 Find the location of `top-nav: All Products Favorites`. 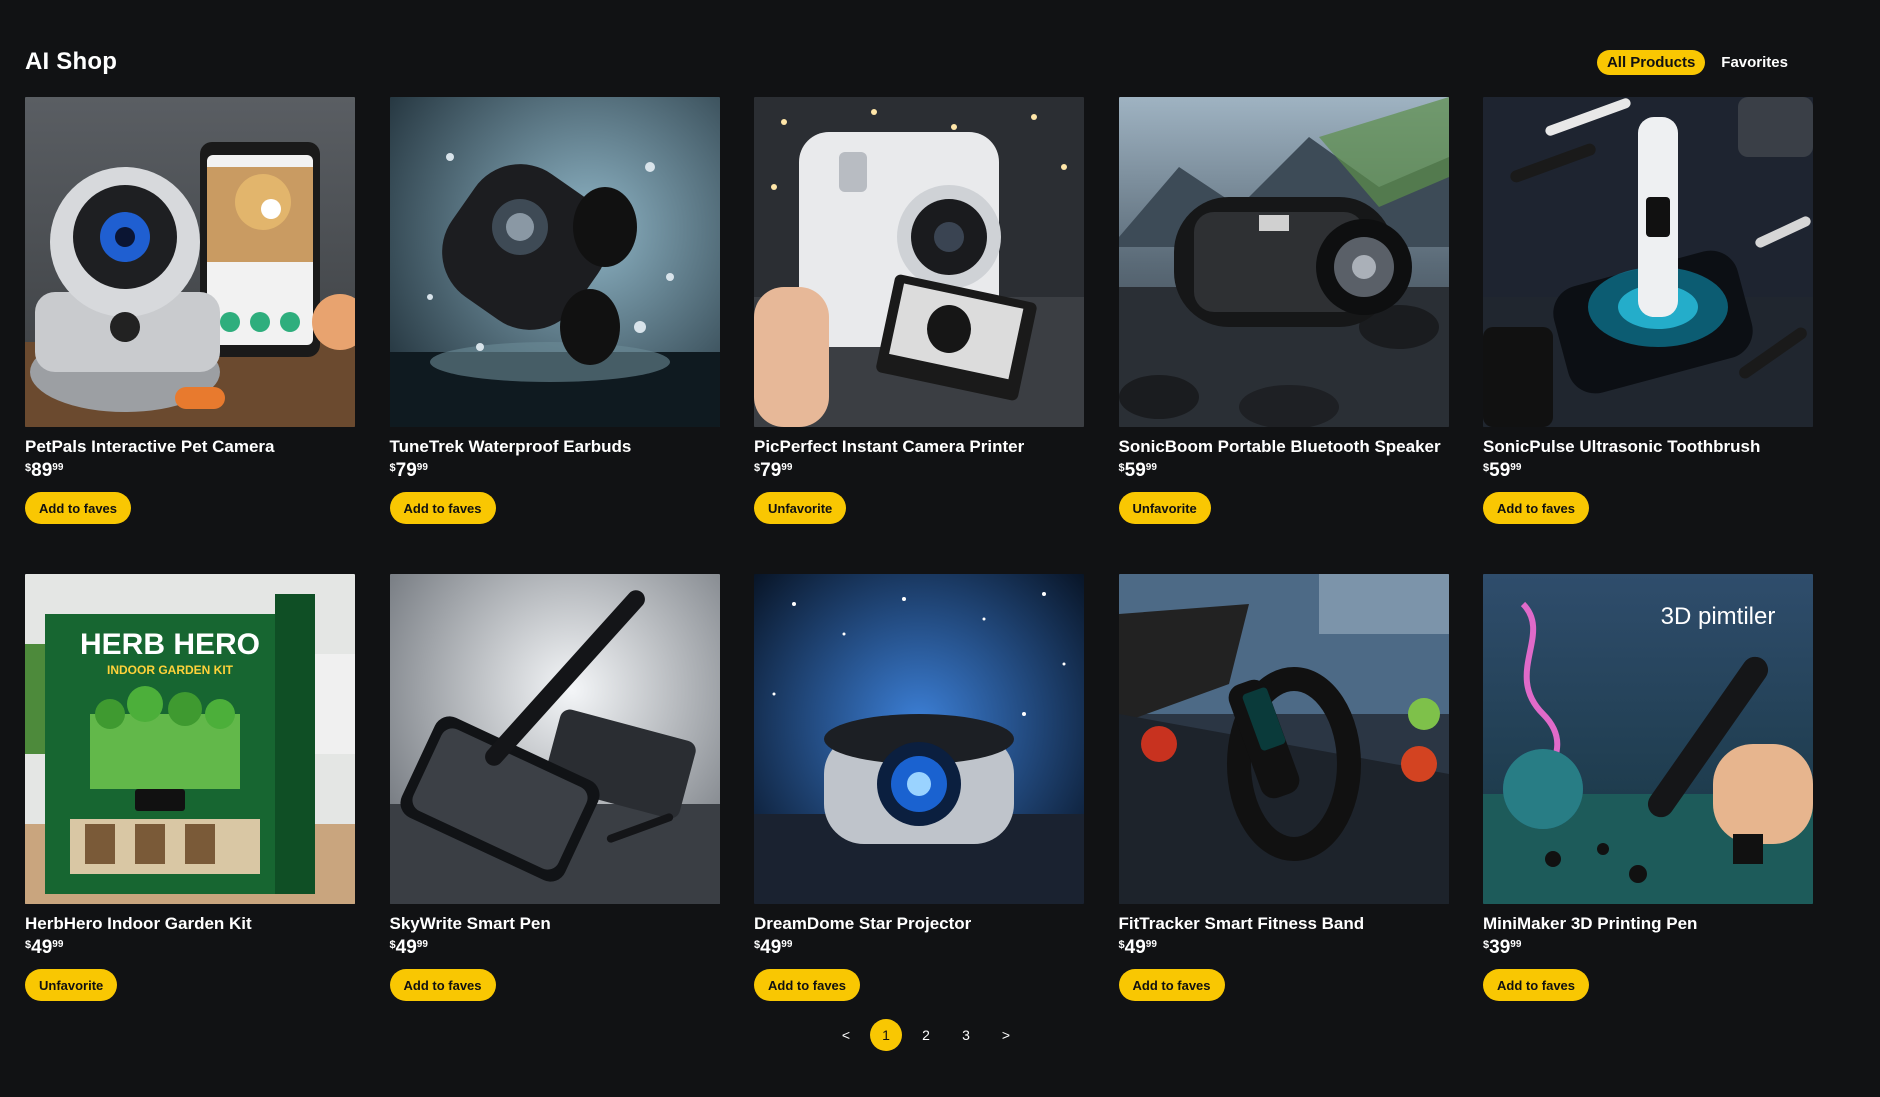

top-nav: All Products Favorites is located at coordinates (1697, 62).